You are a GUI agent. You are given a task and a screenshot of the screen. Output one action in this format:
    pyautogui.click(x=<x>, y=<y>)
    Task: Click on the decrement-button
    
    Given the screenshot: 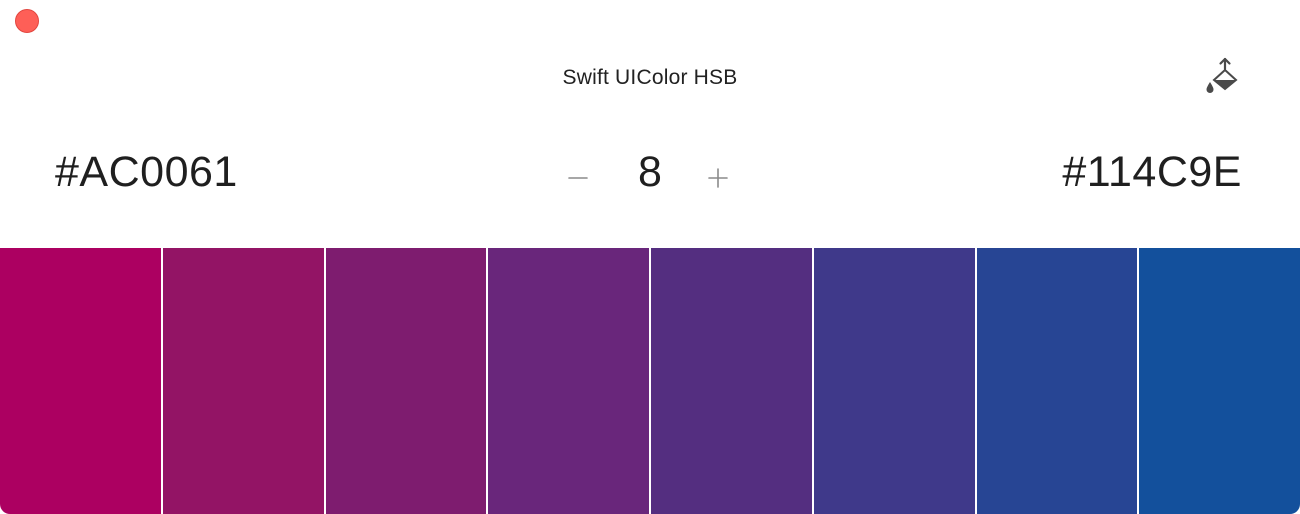 What is the action you would take?
    pyautogui.click(x=578, y=172)
    